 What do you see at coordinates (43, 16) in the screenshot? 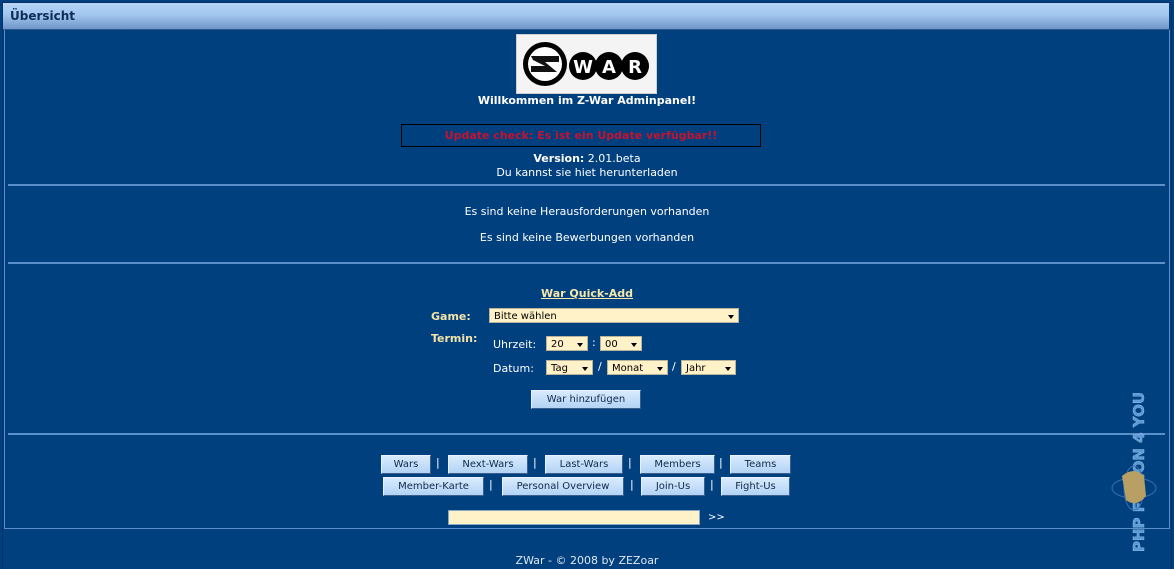
I see `window-title: Übersicht` at bounding box center [43, 16].